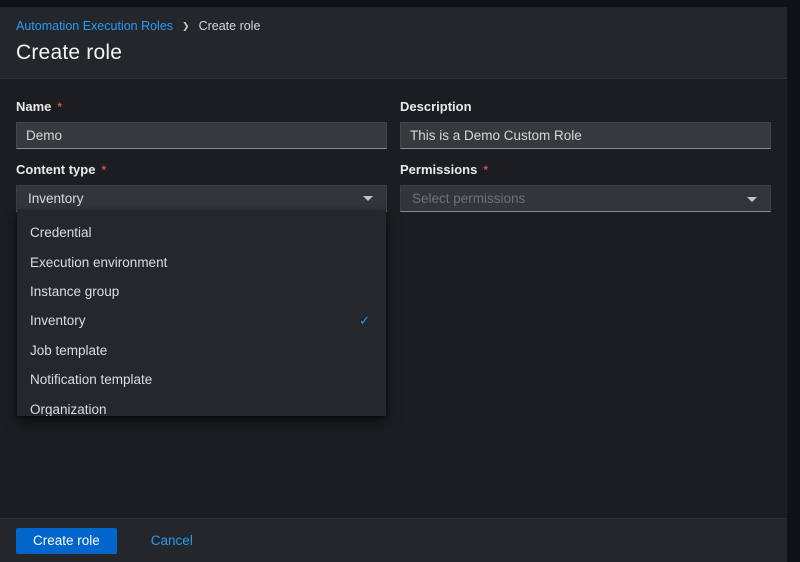 The width and height of the screenshot is (800, 562). What do you see at coordinates (69, 52) in the screenshot?
I see `page-title: Create role` at bounding box center [69, 52].